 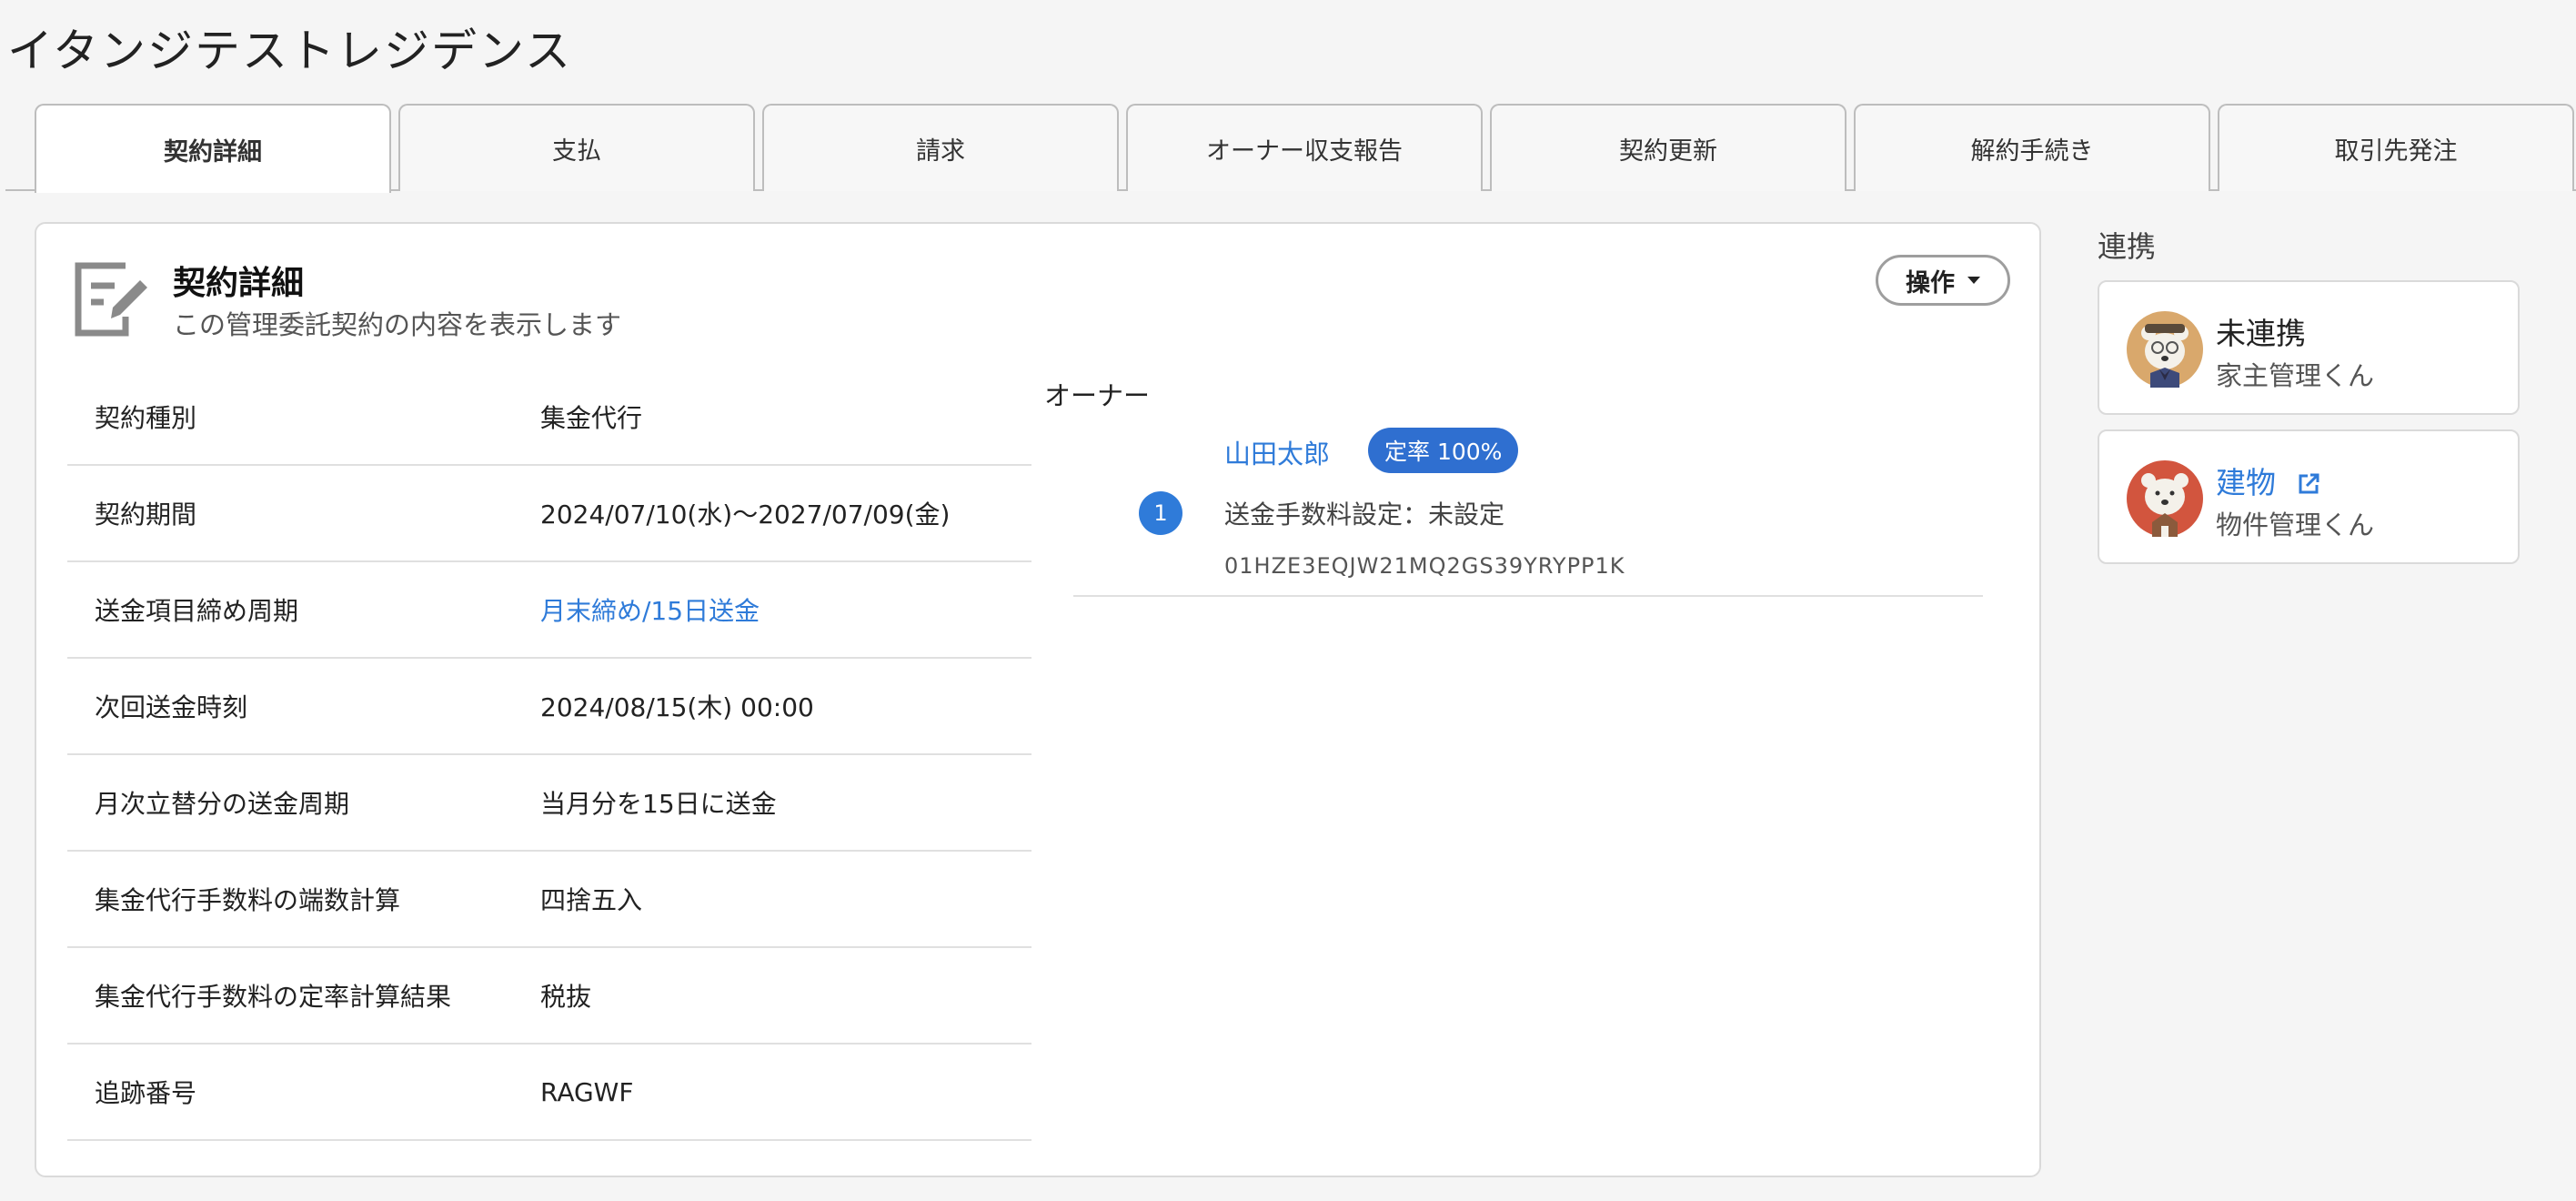 What do you see at coordinates (213, 148) in the screenshot?
I see `tab-contract-details: 契約詳細` at bounding box center [213, 148].